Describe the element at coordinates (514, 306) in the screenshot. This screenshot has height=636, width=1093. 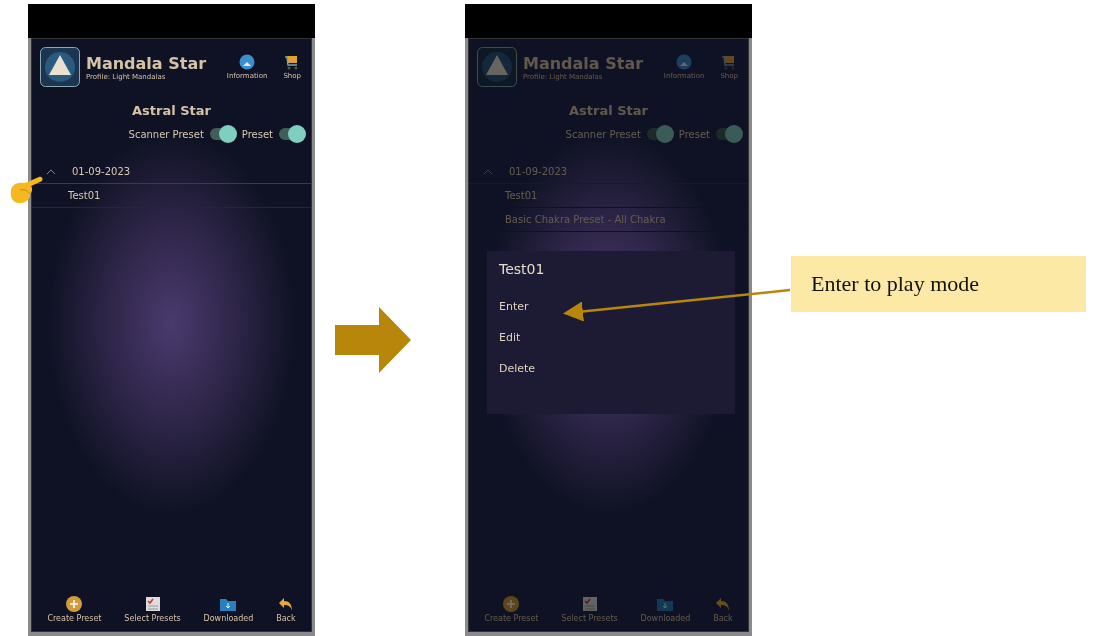
I see `menu-option: Enter` at that location.